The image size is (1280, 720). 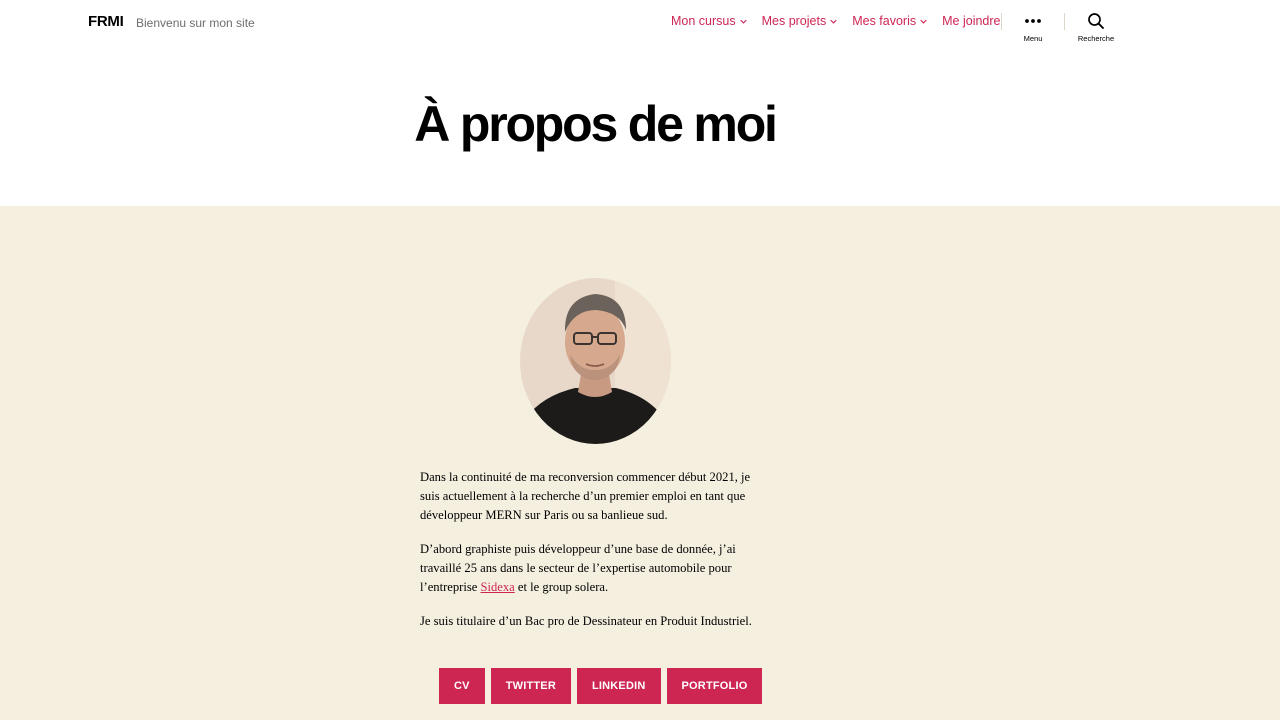 I want to click on sidexa-link: Sidexa, so click(x=498, y=587).